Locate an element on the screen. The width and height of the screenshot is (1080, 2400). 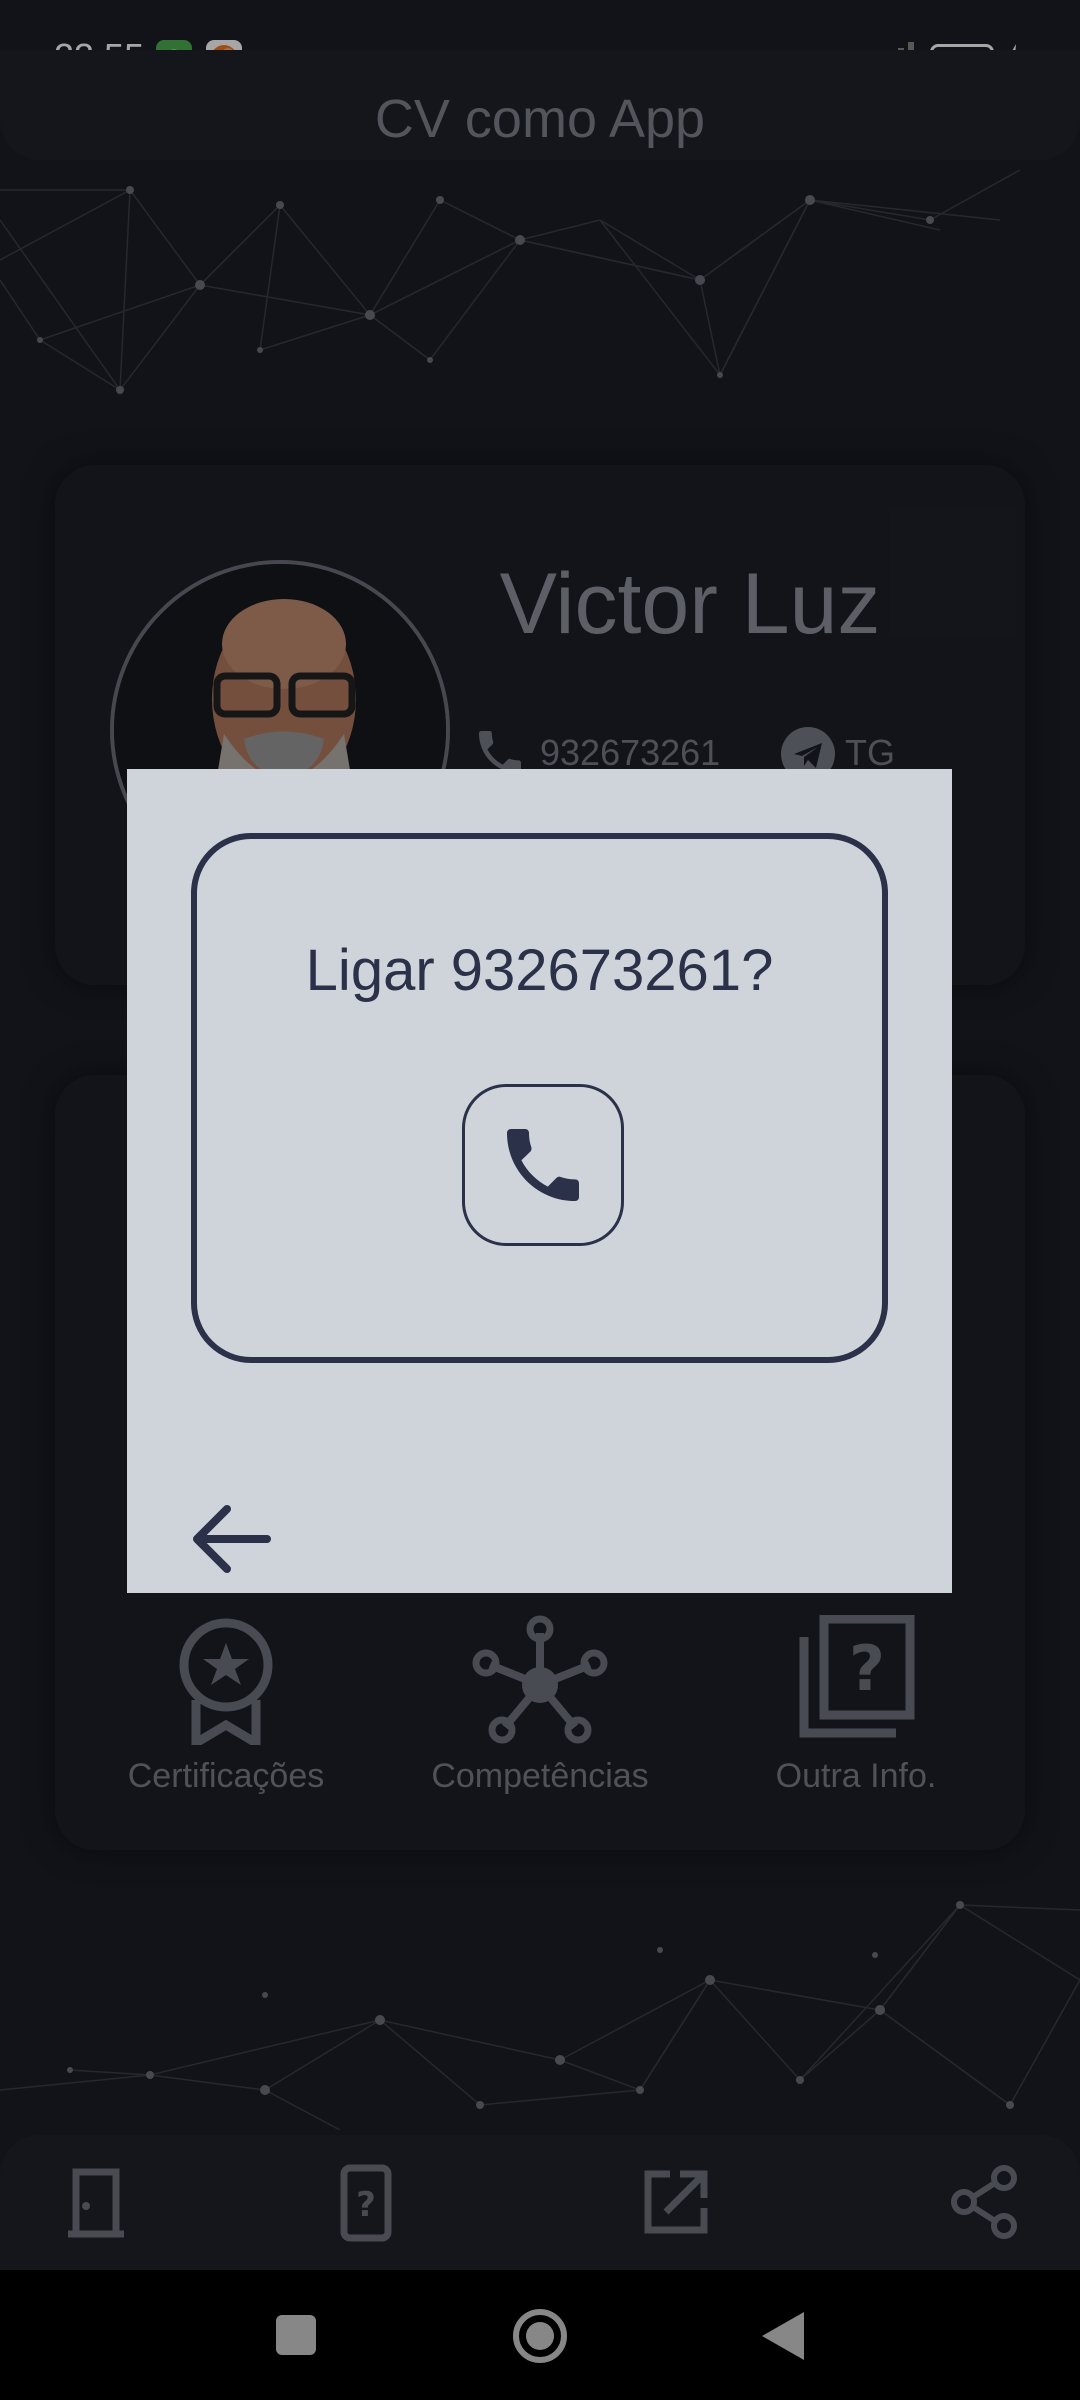
call-question: Ligar 932673261? is located at coordinates (539, 970).